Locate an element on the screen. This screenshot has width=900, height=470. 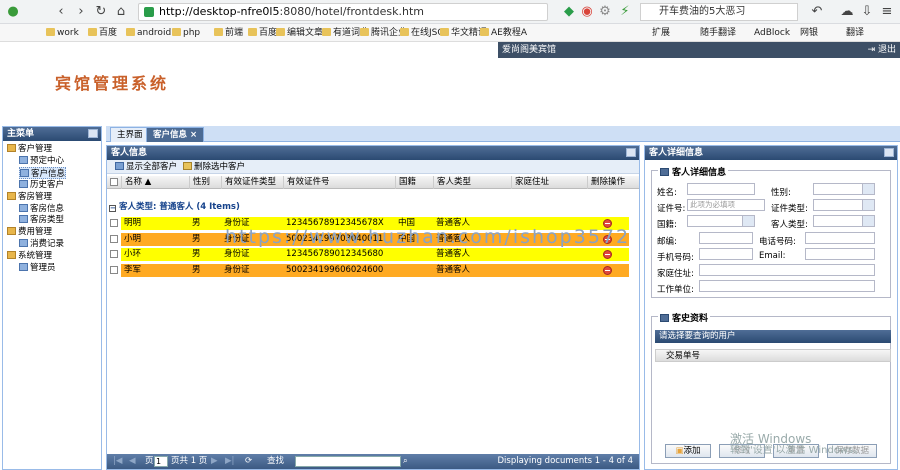
history-icon is located at coordinates (664, 318).